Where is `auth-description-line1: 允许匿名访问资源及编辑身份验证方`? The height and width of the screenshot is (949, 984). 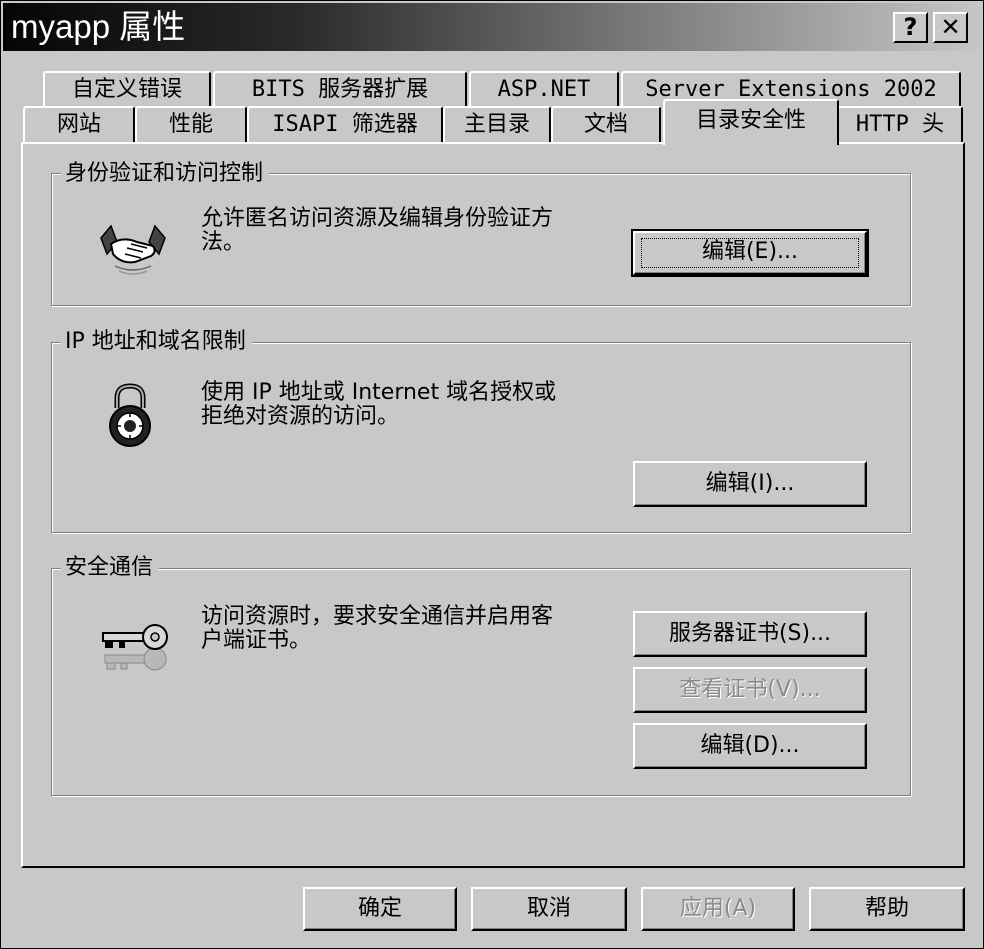 auth-description-line1: 允许匿名访问资源及编辑身份验证方 is located at coordinates (377, 218).